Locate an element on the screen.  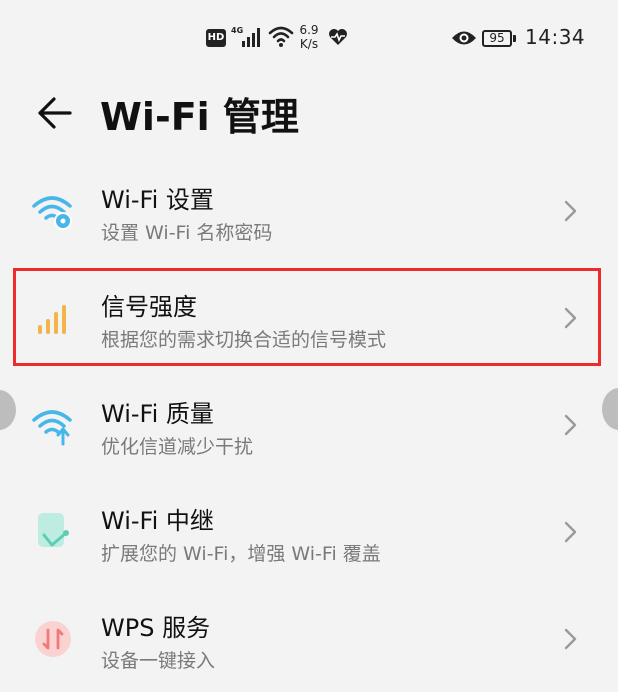
highlight-box is located at coordinates (307, 317).